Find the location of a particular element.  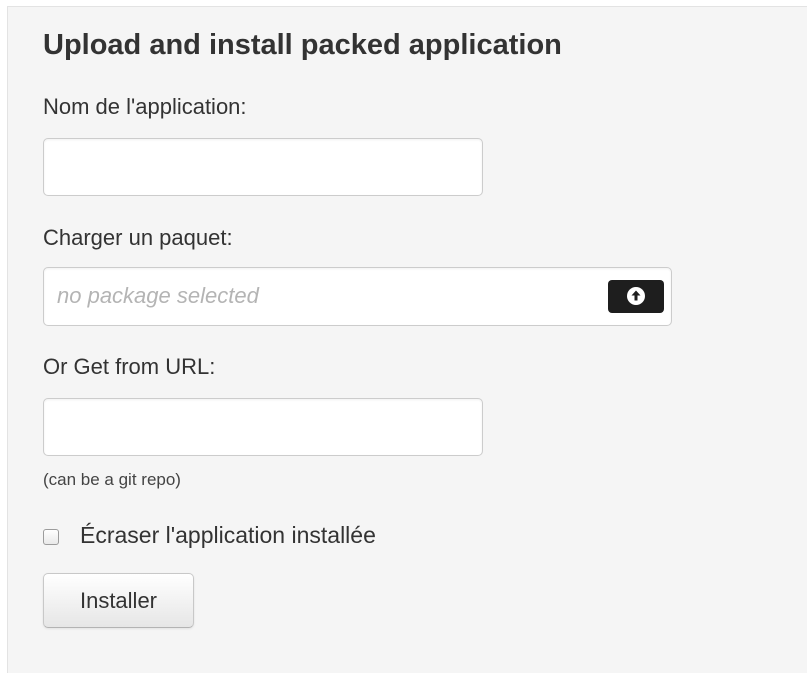

app-name-label: Nom de l'application: is located at coordinates (145, 106).